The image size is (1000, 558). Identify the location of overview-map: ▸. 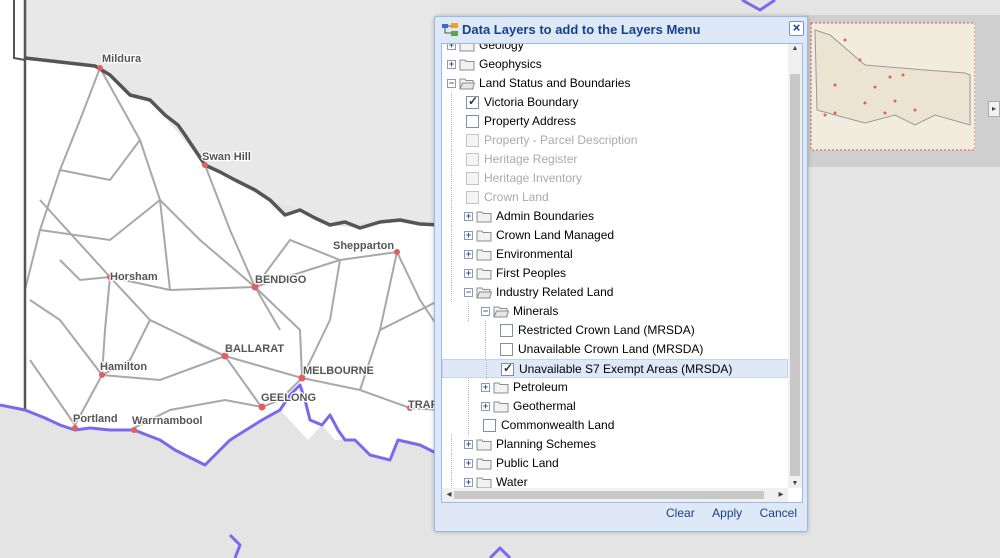
(902, 91).